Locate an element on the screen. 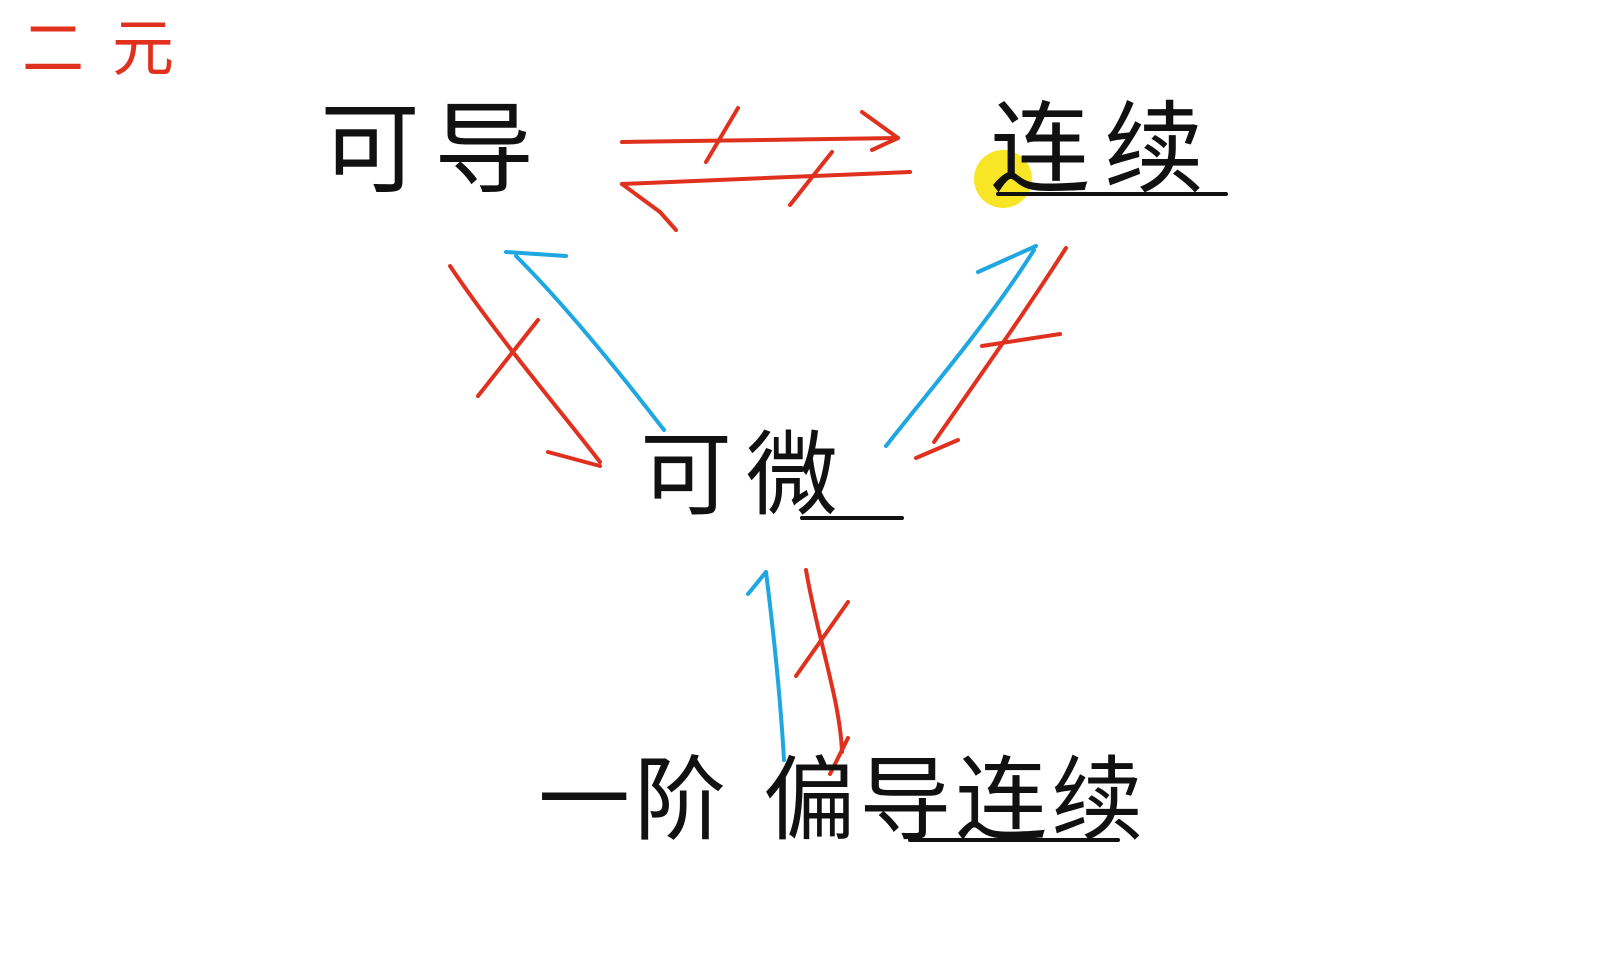 The height and width of the screenshot is (973, 1604). node-top-right-underline is located at coordinates (1112, 194).